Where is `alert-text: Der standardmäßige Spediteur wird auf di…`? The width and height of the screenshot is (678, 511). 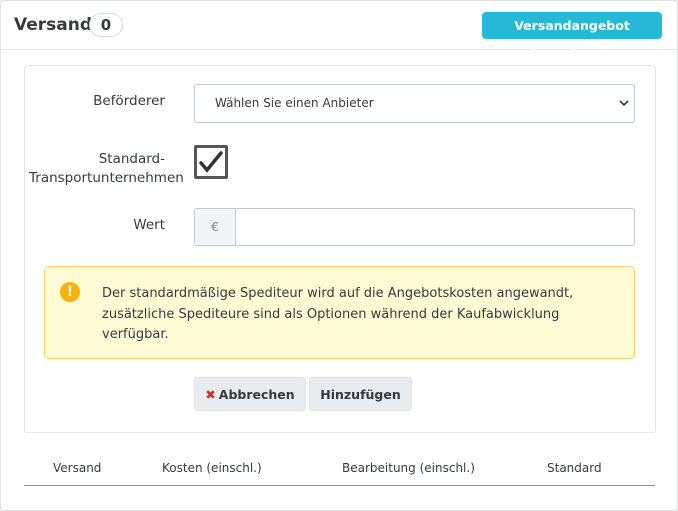
alert-text: Der standardmäßige Spediteur wird auf di… is located at coordinates (338, 314).